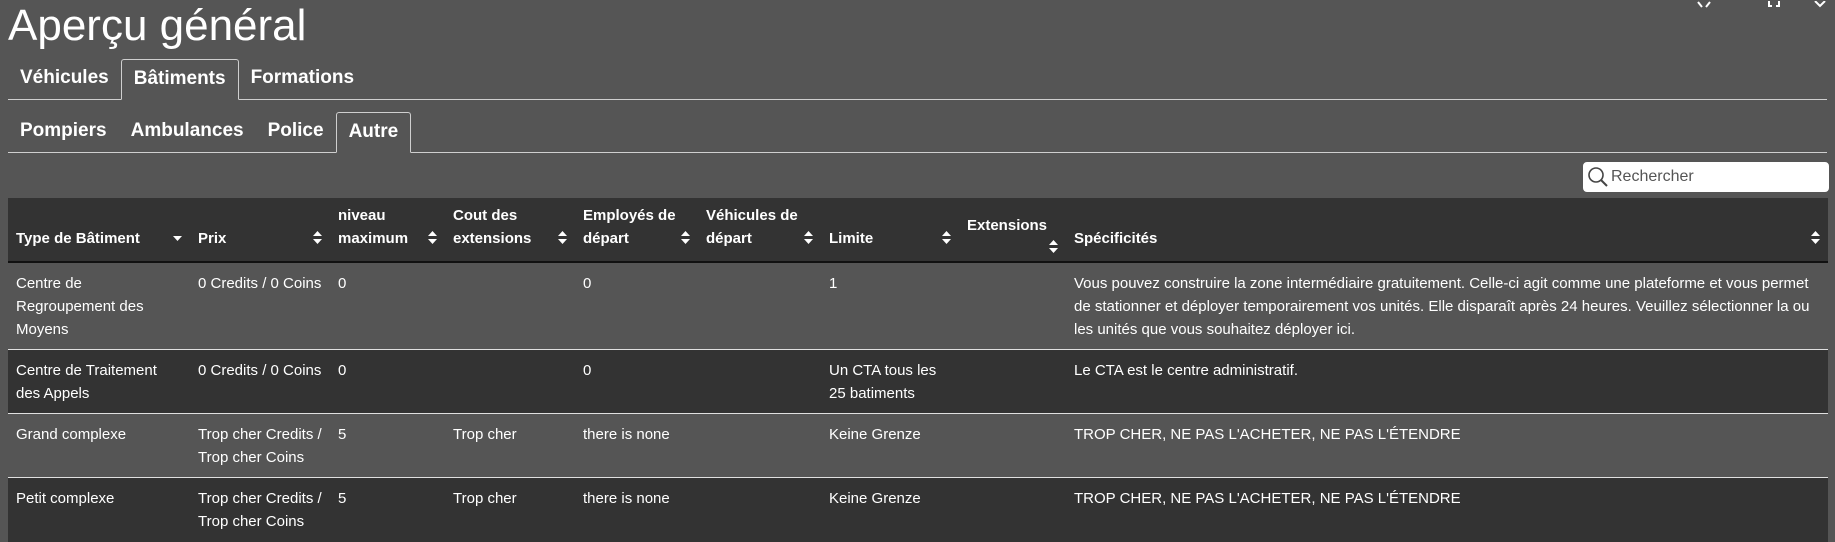 The width and height of the screenshot is (1835, 542). What do you see at coordinates (636, 230) in the screenshot?
I see `col-employes-depart: Employés de départ` at bounding box center [636, 230].